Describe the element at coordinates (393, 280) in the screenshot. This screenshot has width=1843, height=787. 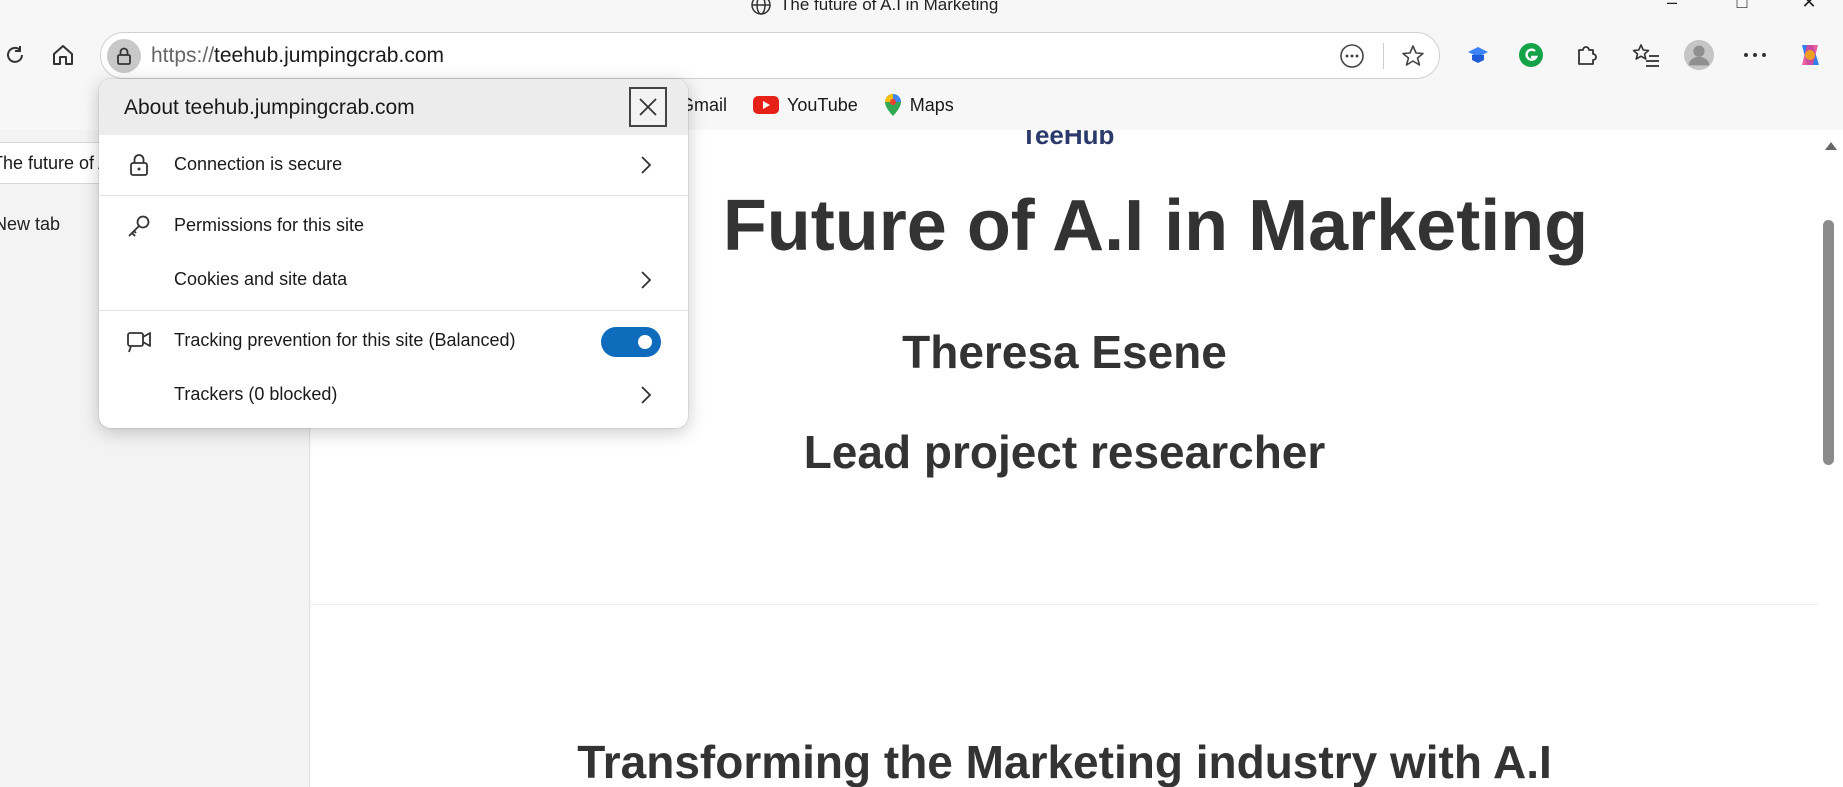
I see `cookies-row: Cookies and site data` at that location.